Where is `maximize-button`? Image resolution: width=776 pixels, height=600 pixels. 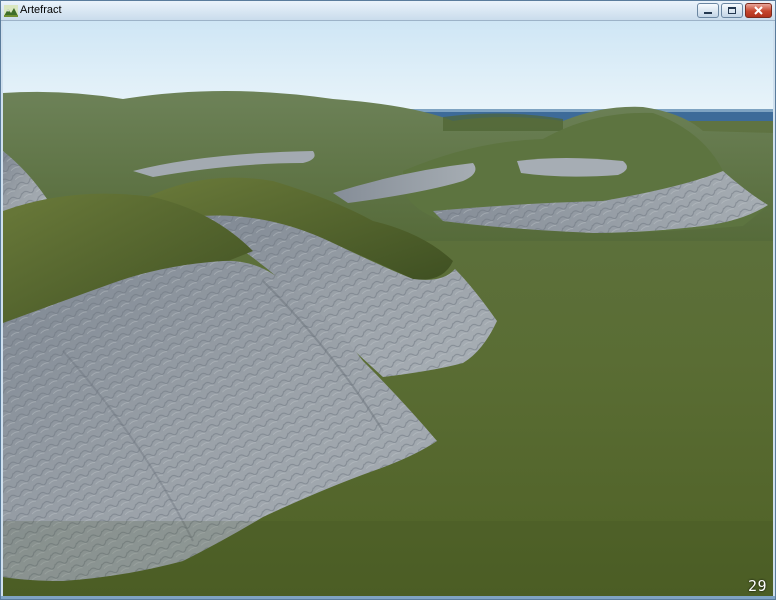
maximize-button is located at coordinates (732, 10).